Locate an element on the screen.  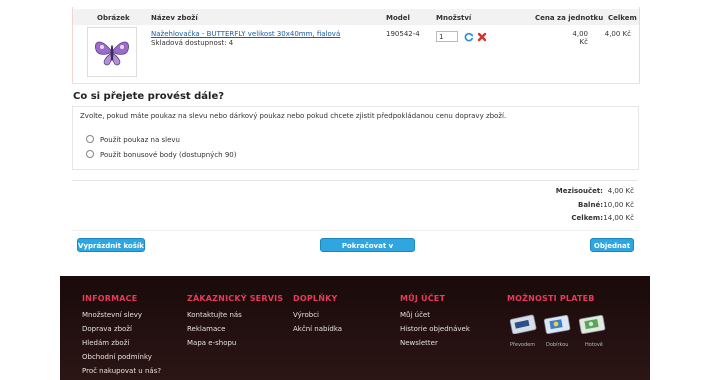
continue-shopping-button: Pokračovat v nakupování is located at coordinates (367, 251).